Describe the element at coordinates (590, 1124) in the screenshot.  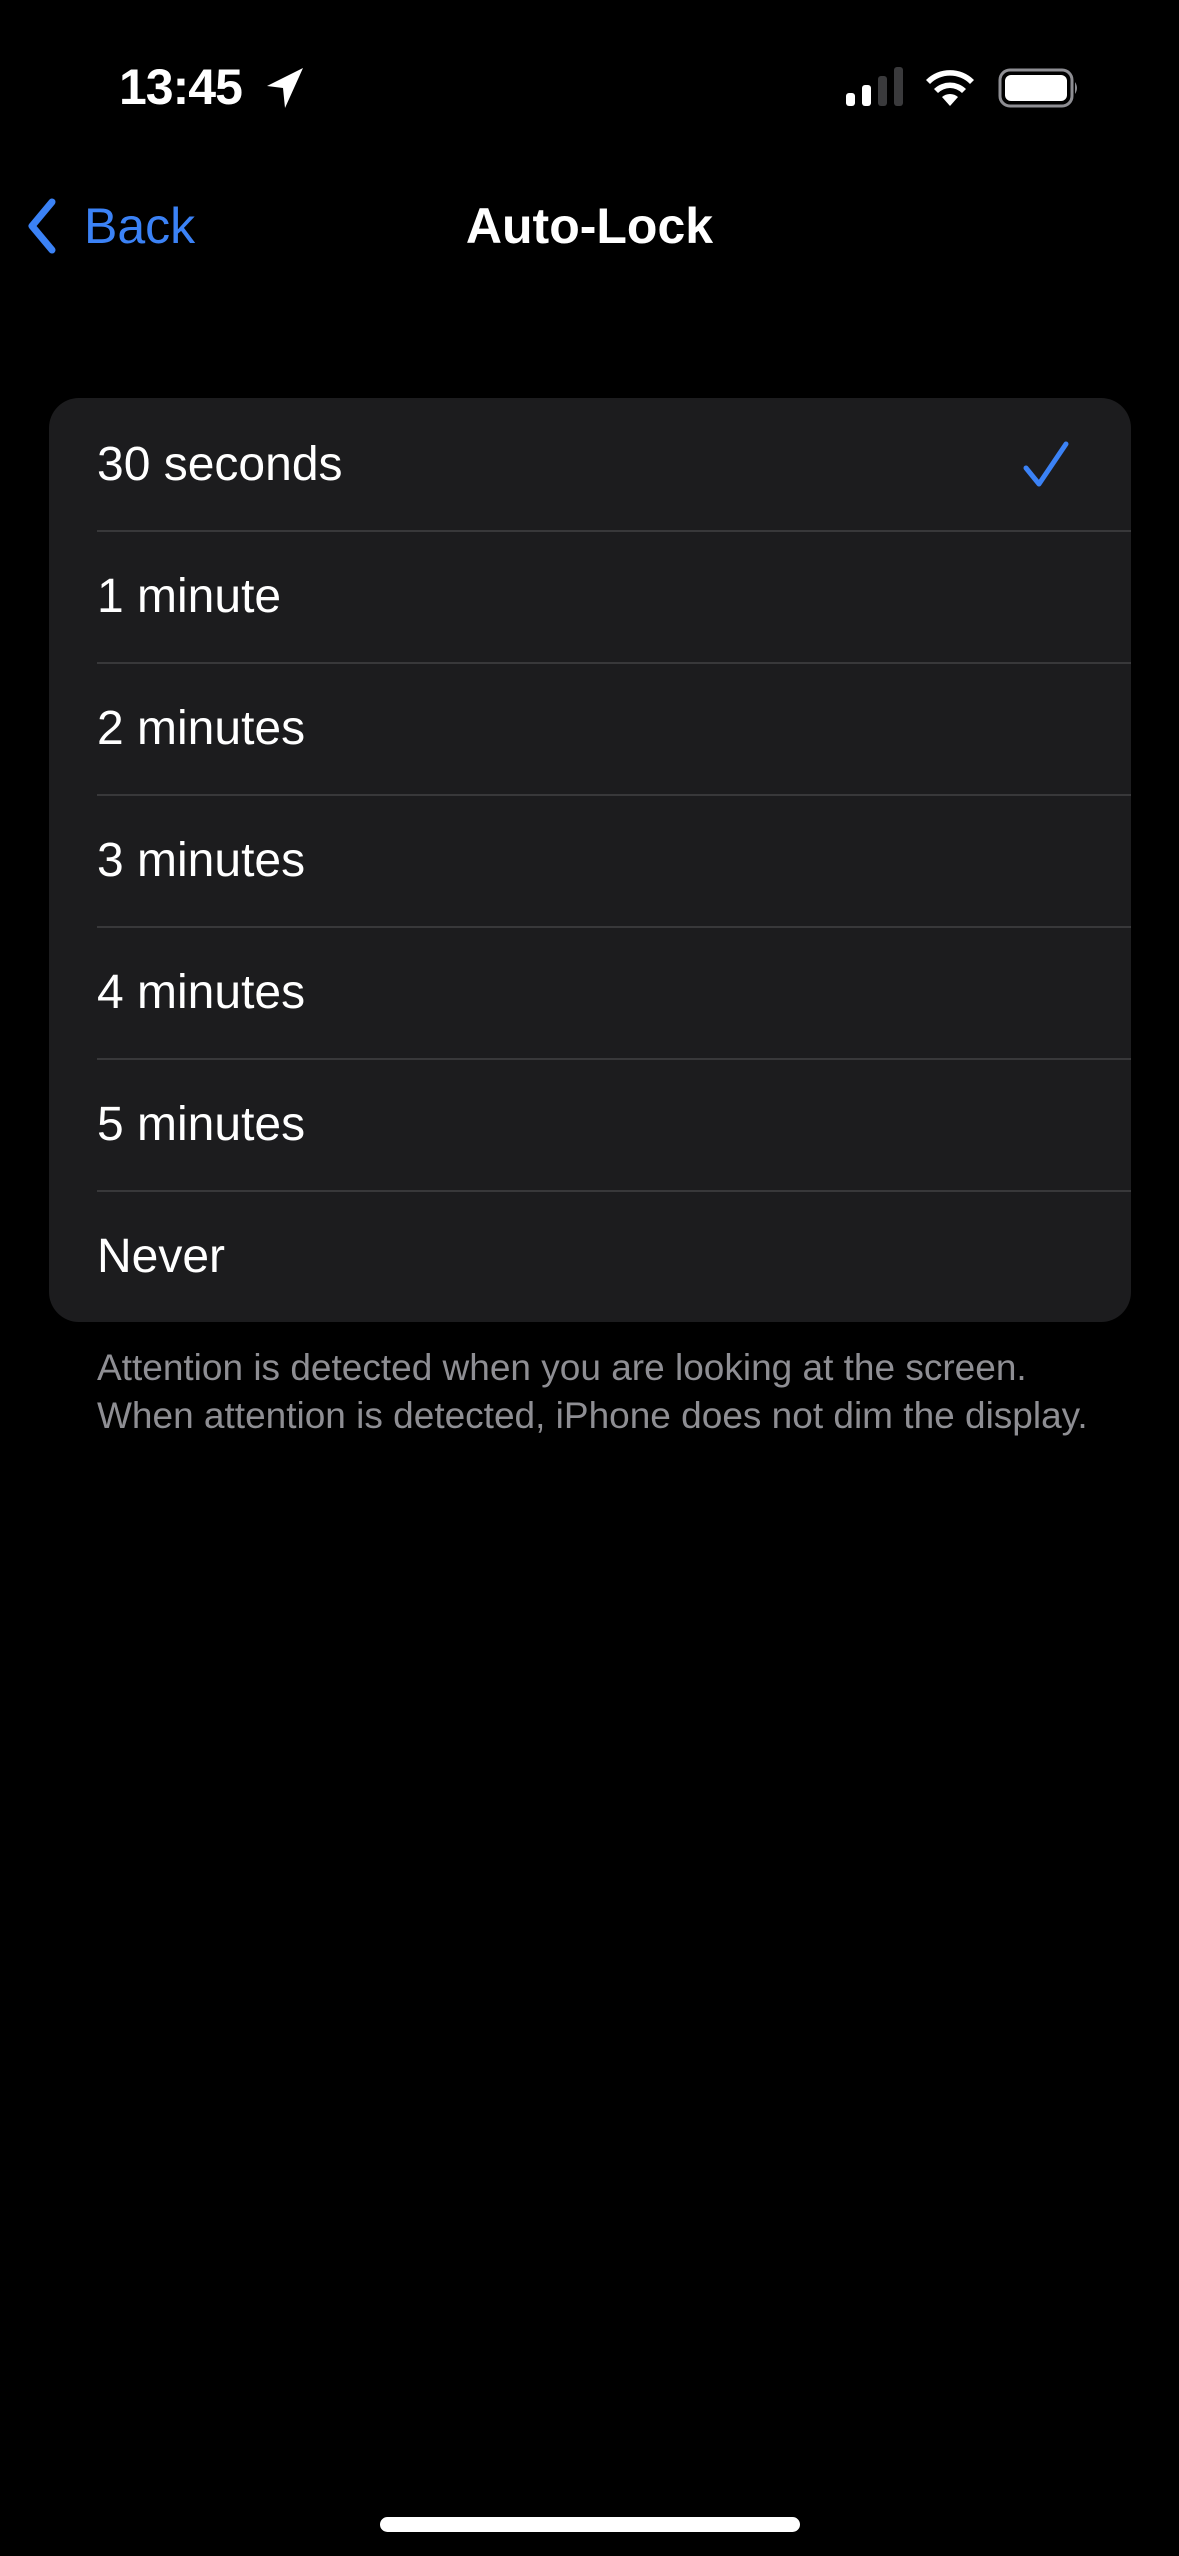
I see `option-5-minutes: 5 minutes` at that location.